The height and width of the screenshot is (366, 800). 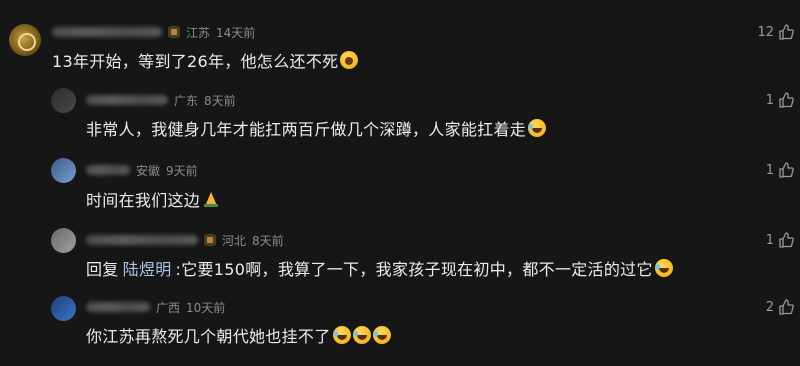 I want to click on reply-text-body: 你江苏再熬死几个朝代她也挂不了, so click(x=208, y=336).